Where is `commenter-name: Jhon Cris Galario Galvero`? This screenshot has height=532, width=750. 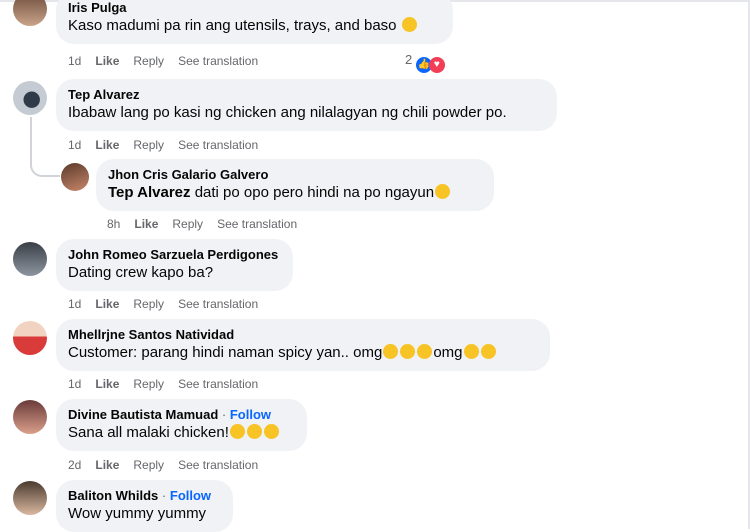 commenter-name: Jhon Cris Galario Galvero is located at coordinates (295, 174).